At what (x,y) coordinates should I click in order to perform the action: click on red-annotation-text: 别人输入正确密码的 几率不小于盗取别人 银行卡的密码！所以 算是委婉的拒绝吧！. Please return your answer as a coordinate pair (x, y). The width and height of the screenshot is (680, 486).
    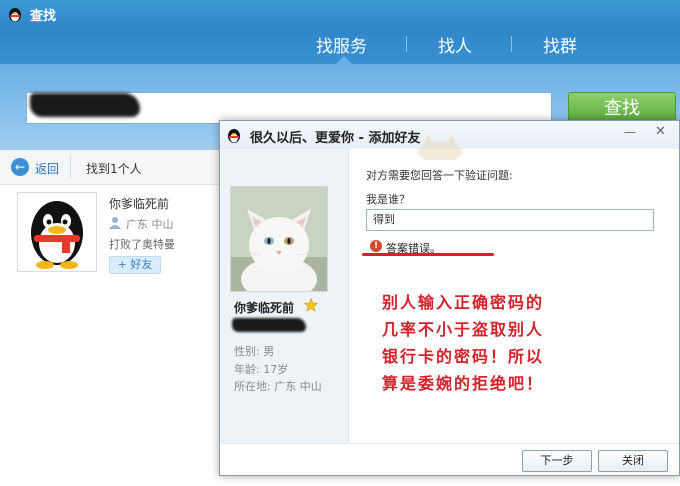
    Looking at the image, I should click on (502, 343).